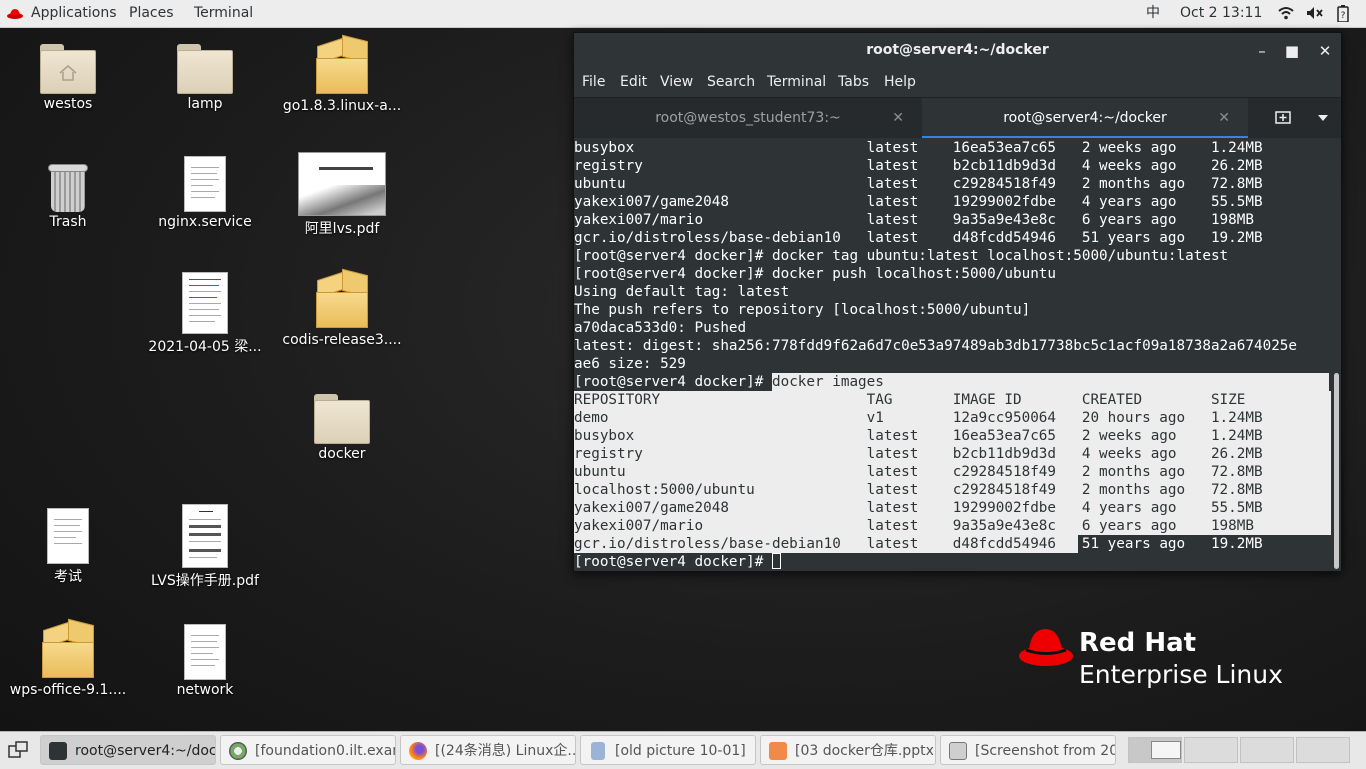 The height and width of the screenshot is (769, 1366). Describe the element at coordinates (68, 577) in the screenshot. I see `desktop-icon-label: 考试` at that location.